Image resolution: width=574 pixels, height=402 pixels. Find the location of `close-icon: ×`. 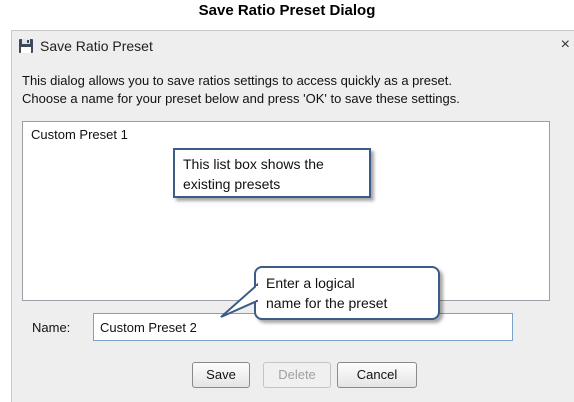

close-icon: × is located at coordinates (565, 45).